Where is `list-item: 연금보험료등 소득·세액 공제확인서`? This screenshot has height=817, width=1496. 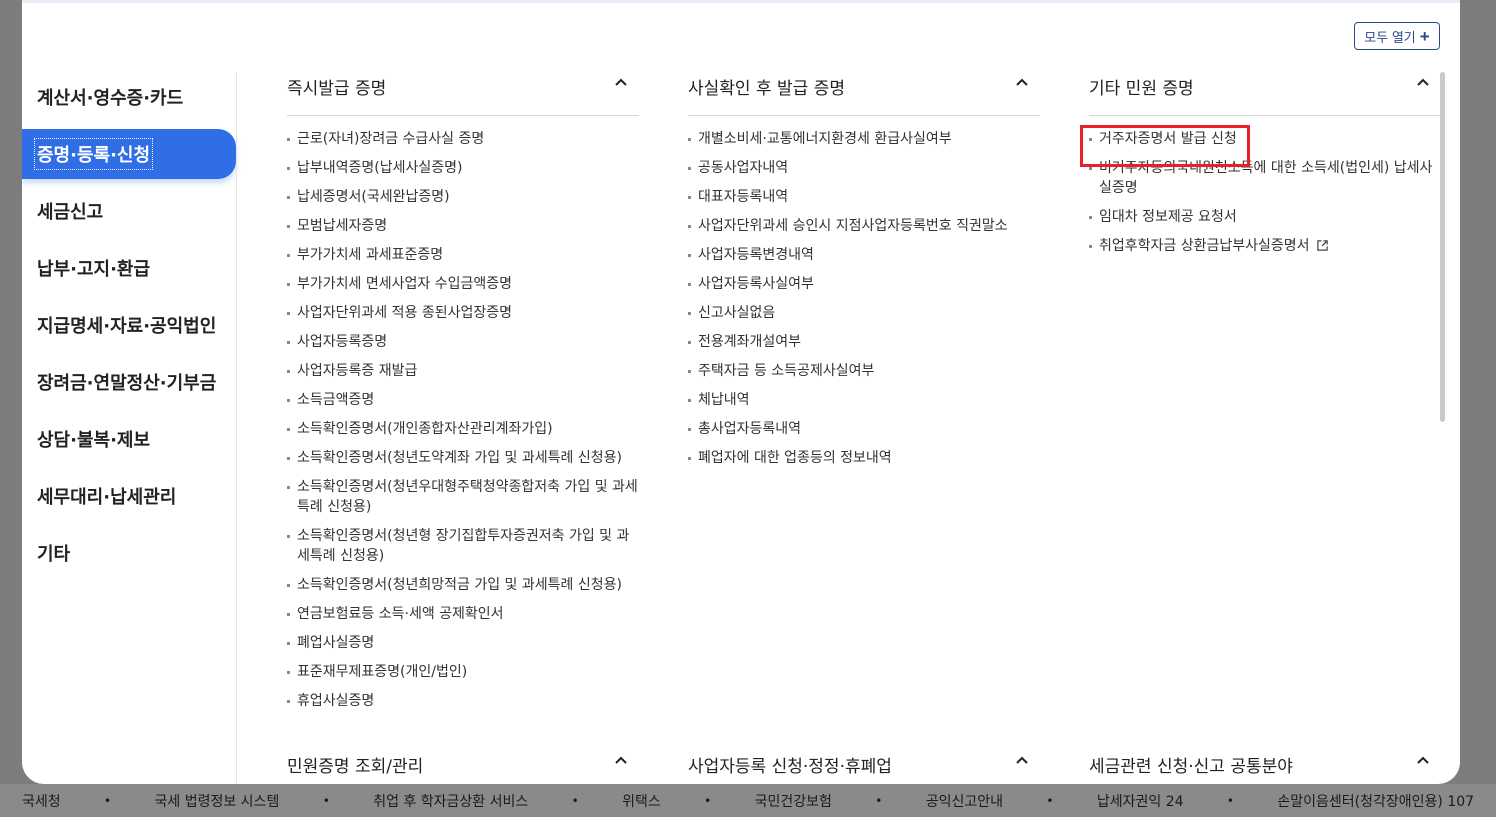 list-item: 연금보험료등 소득·세액 공제확인서 is located at coordinates (463, 614).